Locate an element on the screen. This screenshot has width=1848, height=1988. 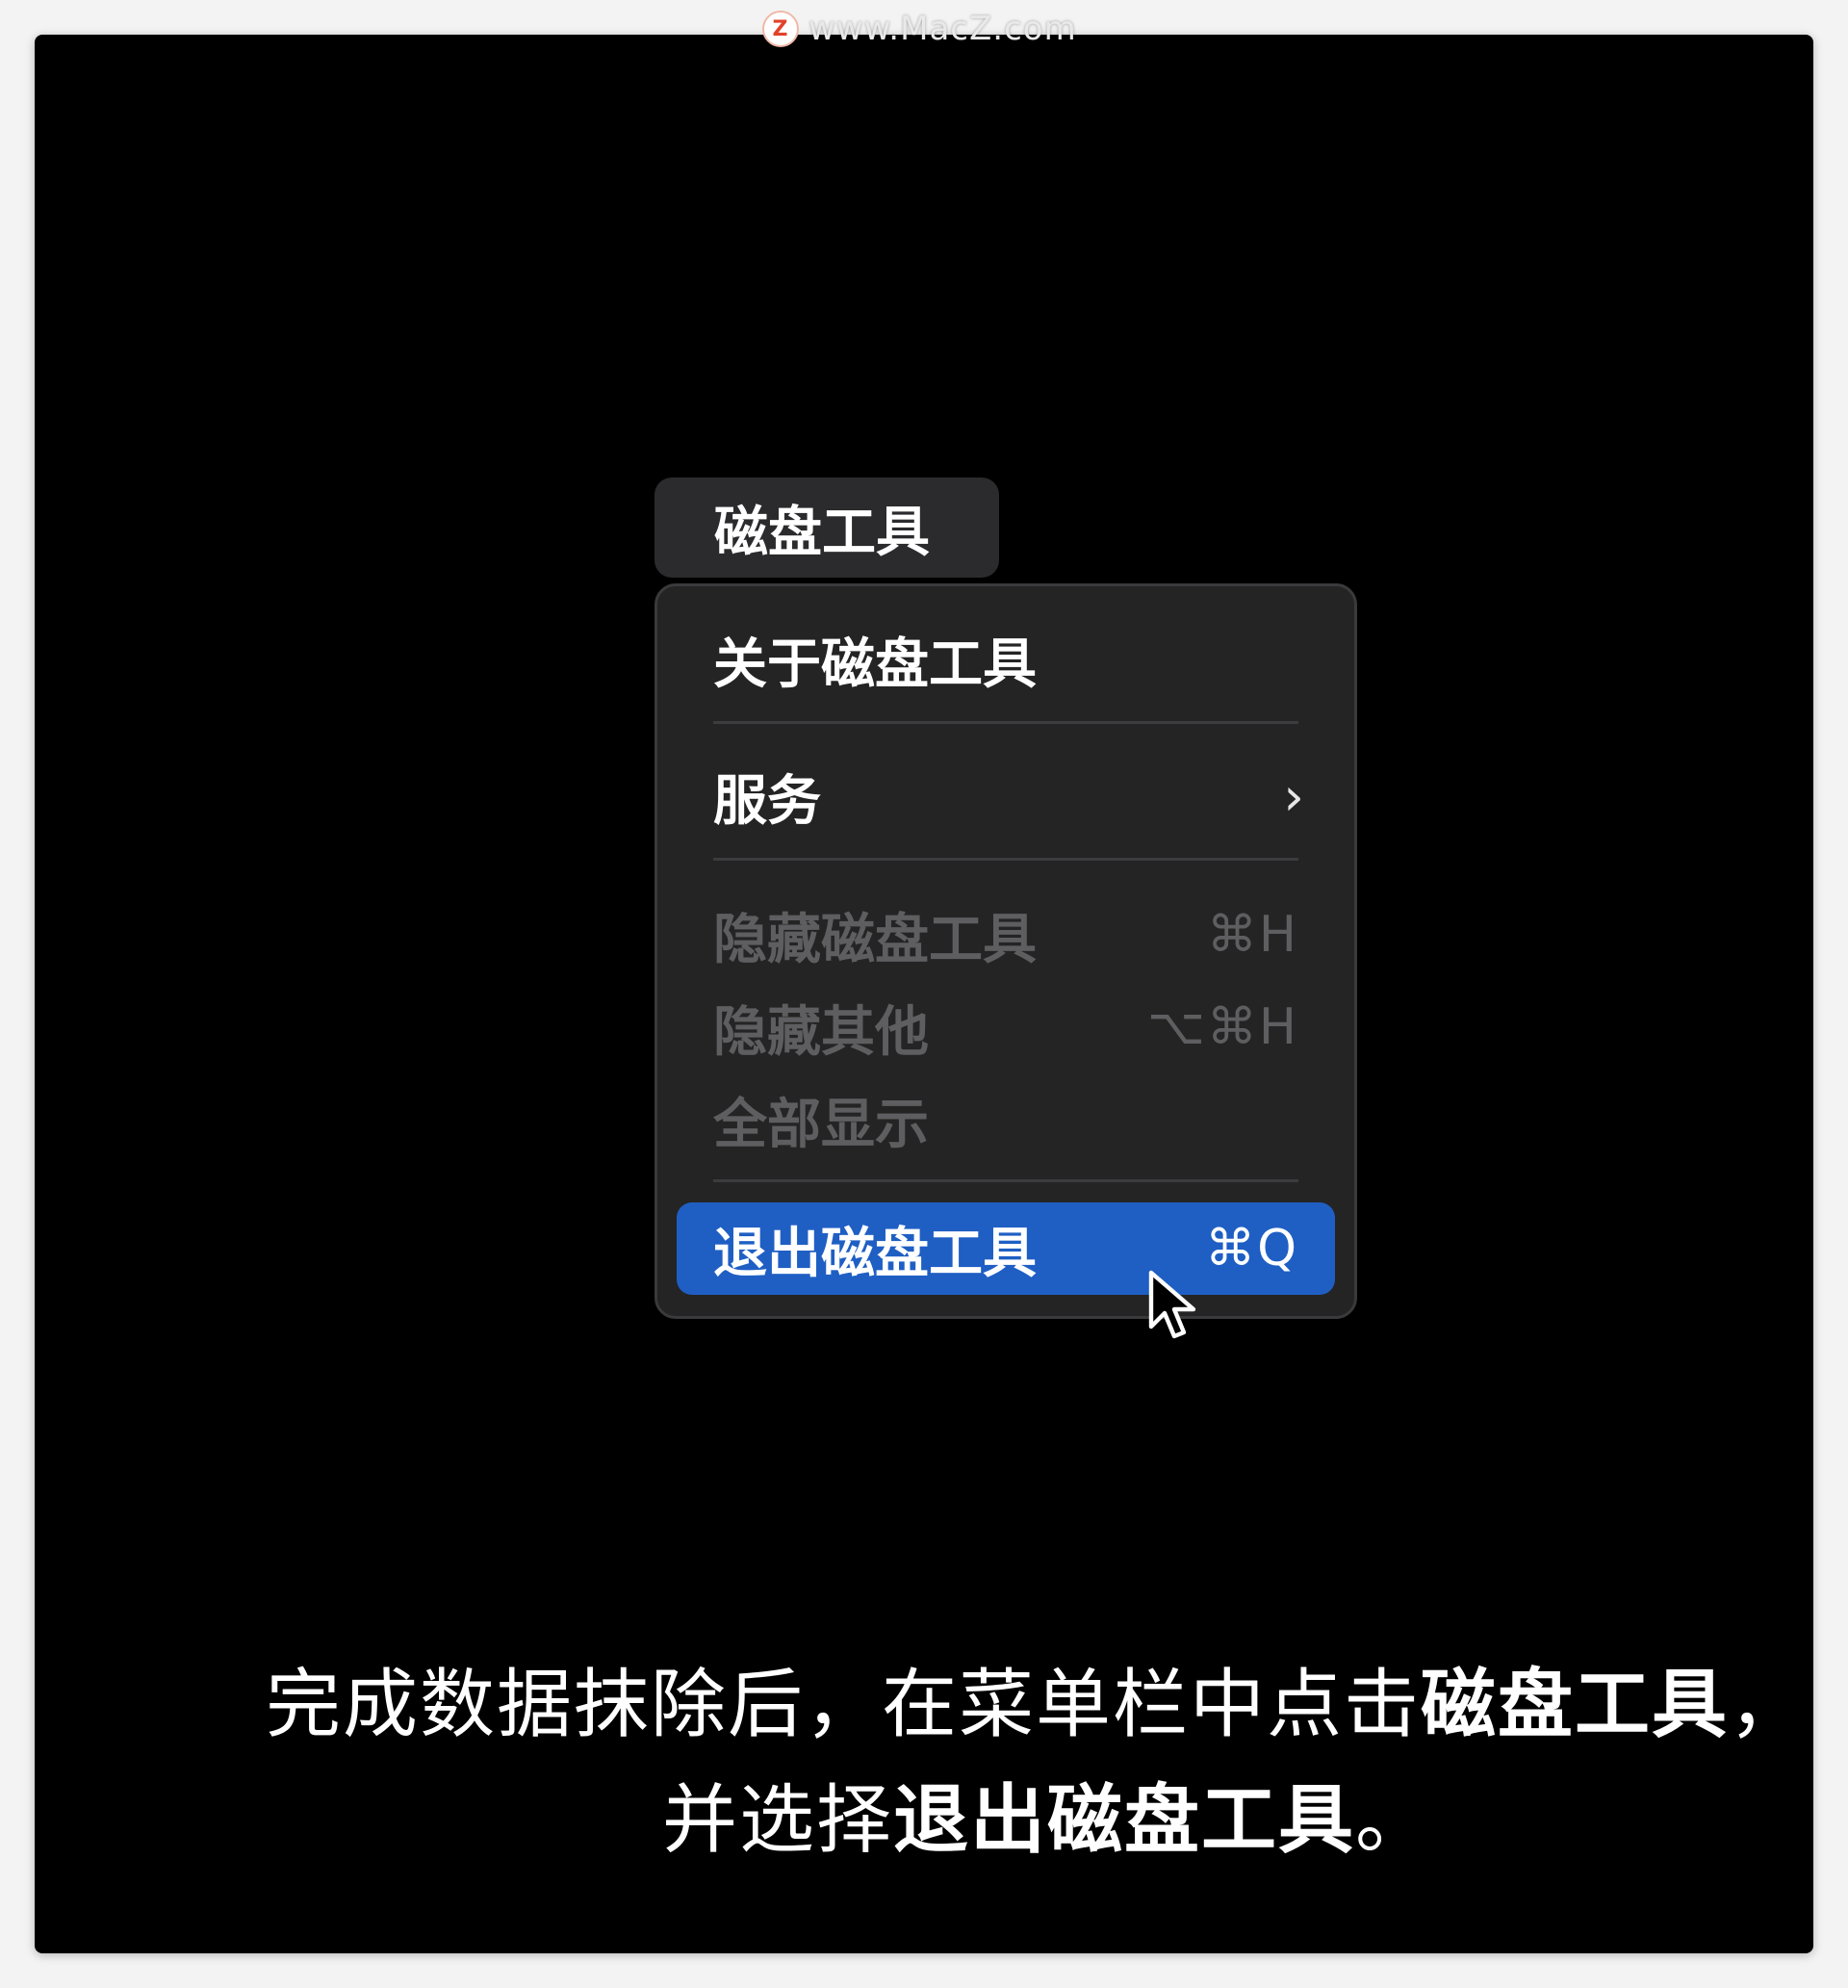
caption-text: 并选择 is located at coordinates (778, 1821).